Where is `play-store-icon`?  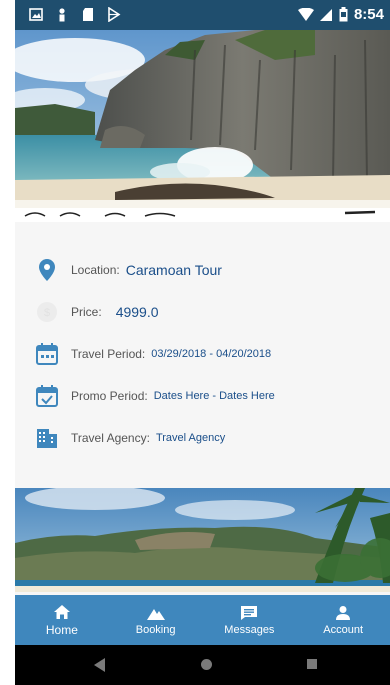
play-store-icon is located at coordinates (114, 14).